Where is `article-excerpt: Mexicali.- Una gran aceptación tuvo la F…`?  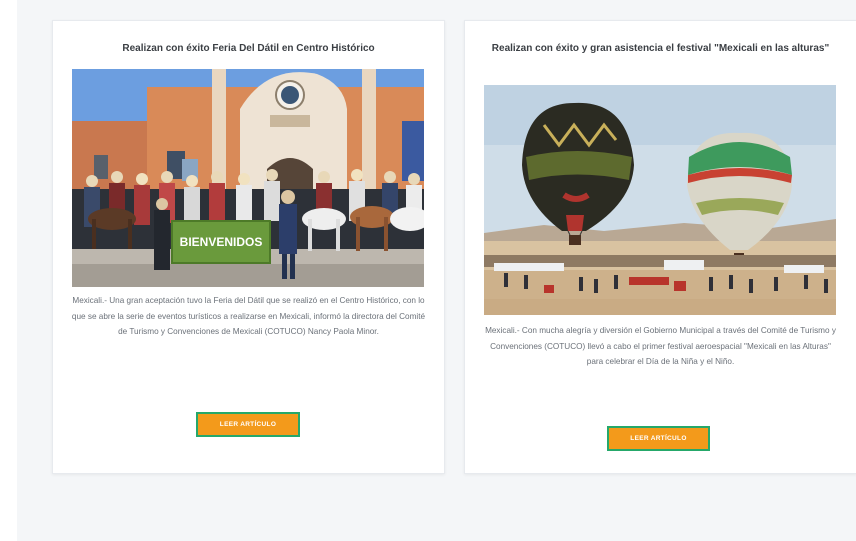 article-excerpt: Mexicali.- Una gran aceptación tuvo la F… is located at coordinates (248, 316).